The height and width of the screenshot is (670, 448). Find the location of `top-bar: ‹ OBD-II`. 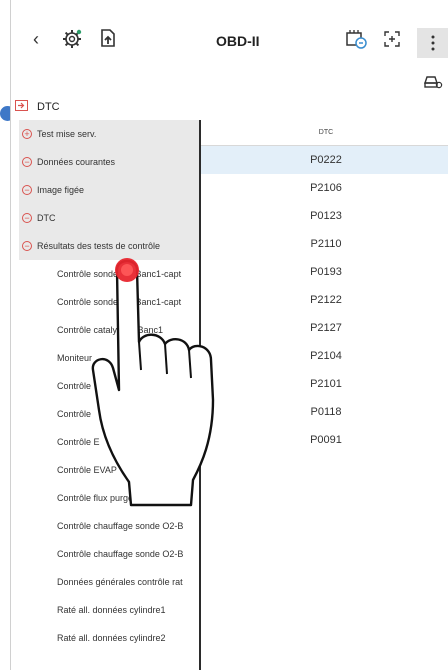

top-bar: ‹ OBD-II is located at coordinates (229, 44).